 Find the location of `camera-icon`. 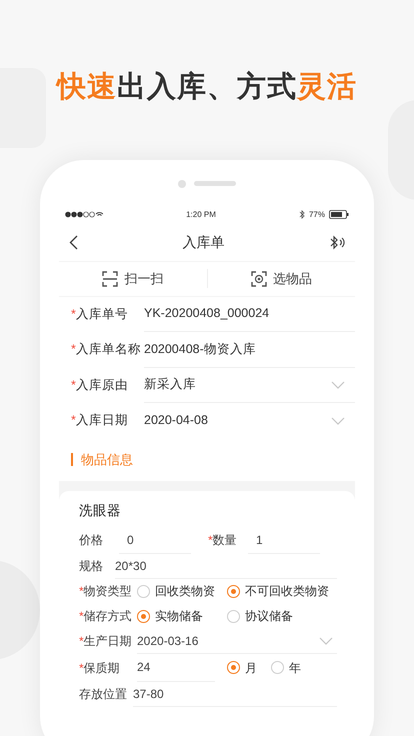

camera-icon is located at coordinates (182, 184).